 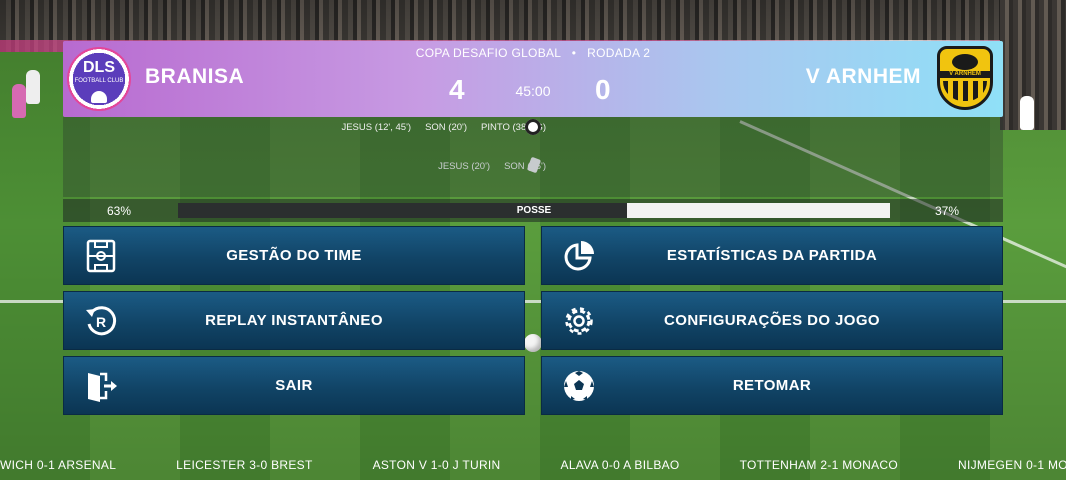 I want to click on ticker-result: ASTON V 1-0 J TURIN, so click(x=436, y=464).